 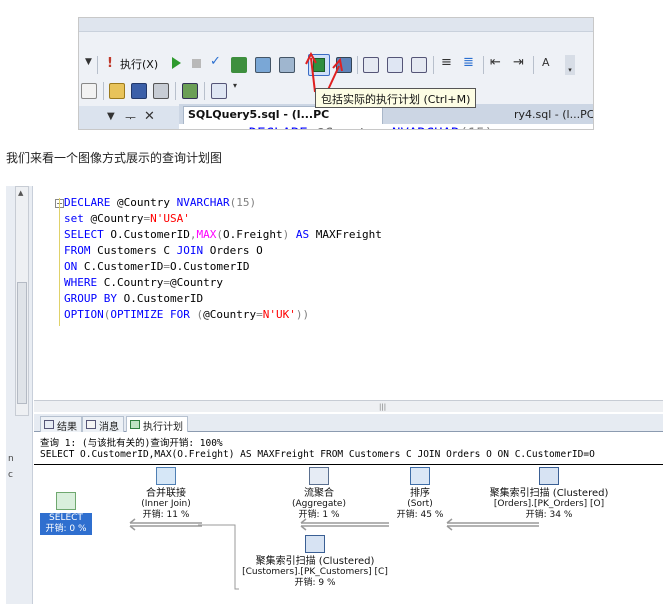 I want to click on panel-dropdown-icon: ▼, so click(x=111, y=116).